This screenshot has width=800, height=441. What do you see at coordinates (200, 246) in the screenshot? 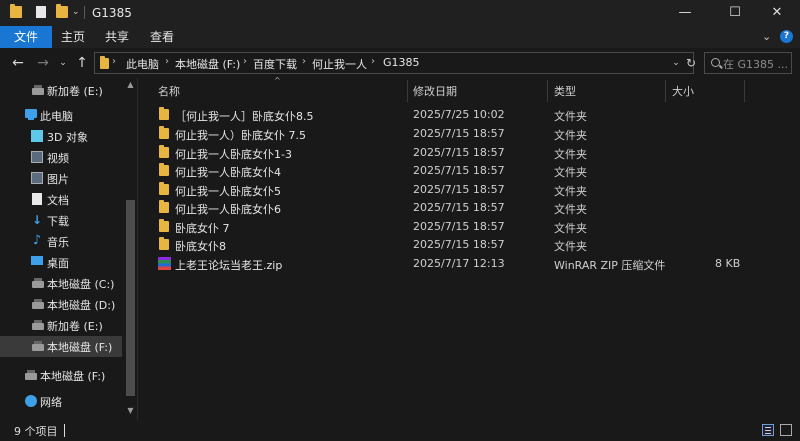
I see `file-name: 卧底女仆8` at bounding box center [200, 246].